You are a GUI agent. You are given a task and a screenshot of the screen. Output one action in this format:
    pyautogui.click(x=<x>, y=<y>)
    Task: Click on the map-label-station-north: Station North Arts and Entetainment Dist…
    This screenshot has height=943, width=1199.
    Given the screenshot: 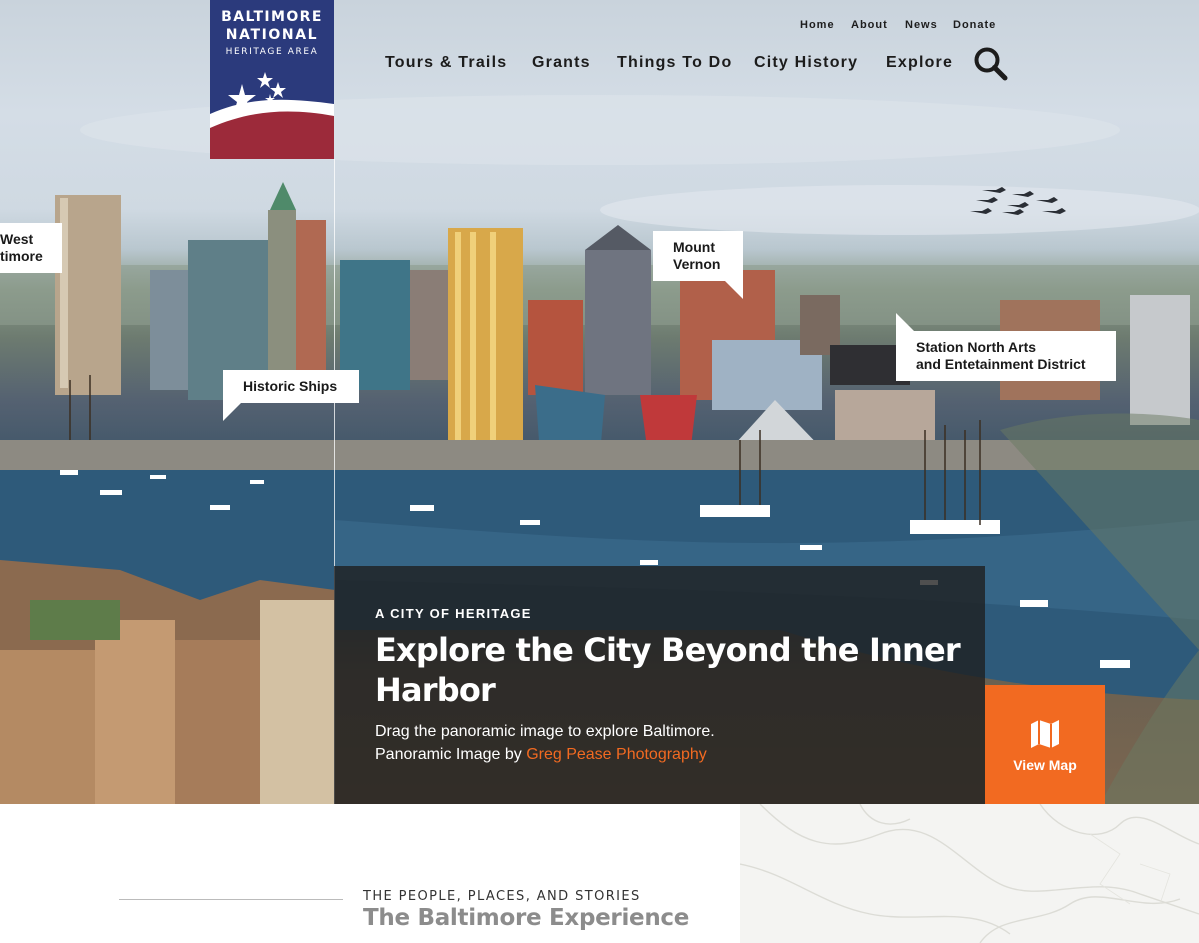 What is the action you would take?
    pyautogui.click(x=1006, y=356)
    